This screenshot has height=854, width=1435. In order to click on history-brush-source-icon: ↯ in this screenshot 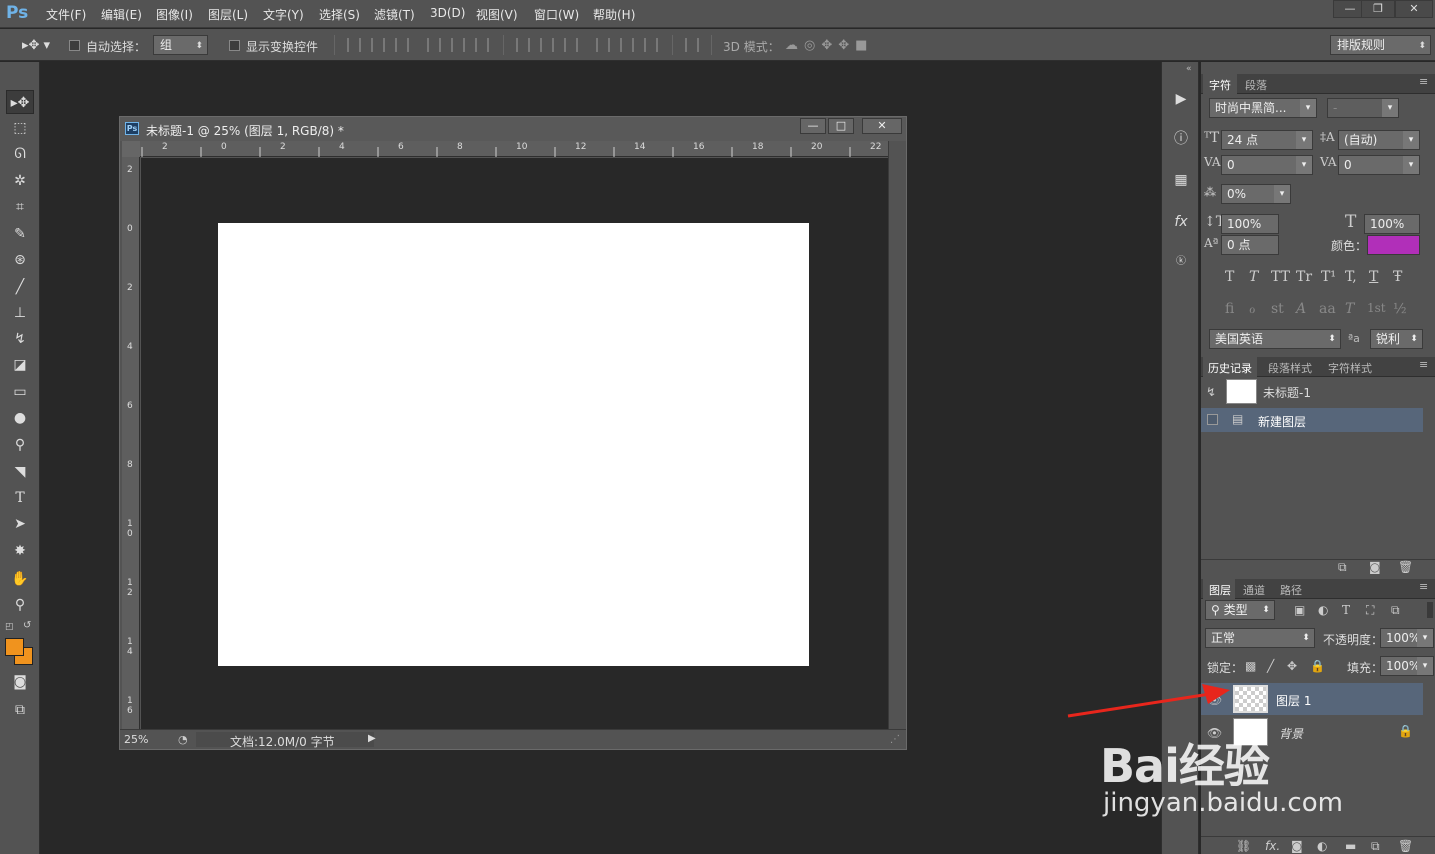, I will do `click(1211, 392)`.